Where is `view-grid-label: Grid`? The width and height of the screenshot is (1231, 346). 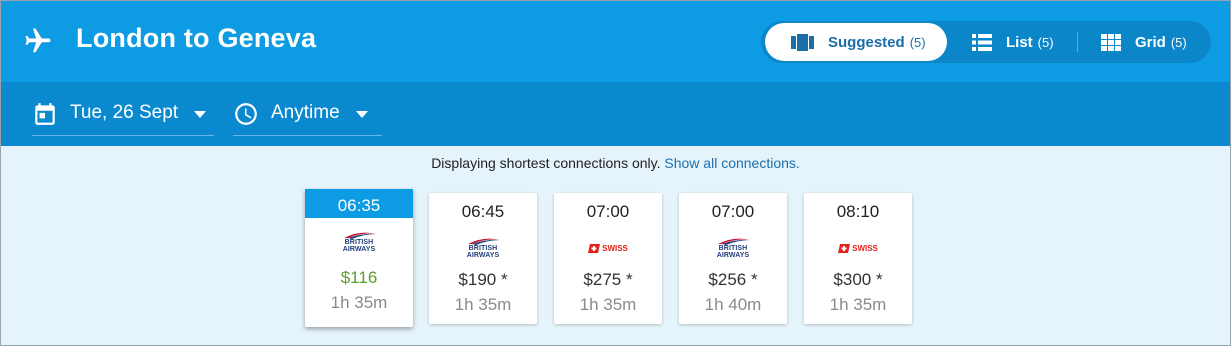 view-grid-label: Grid is located at coordinates (1150, 42).